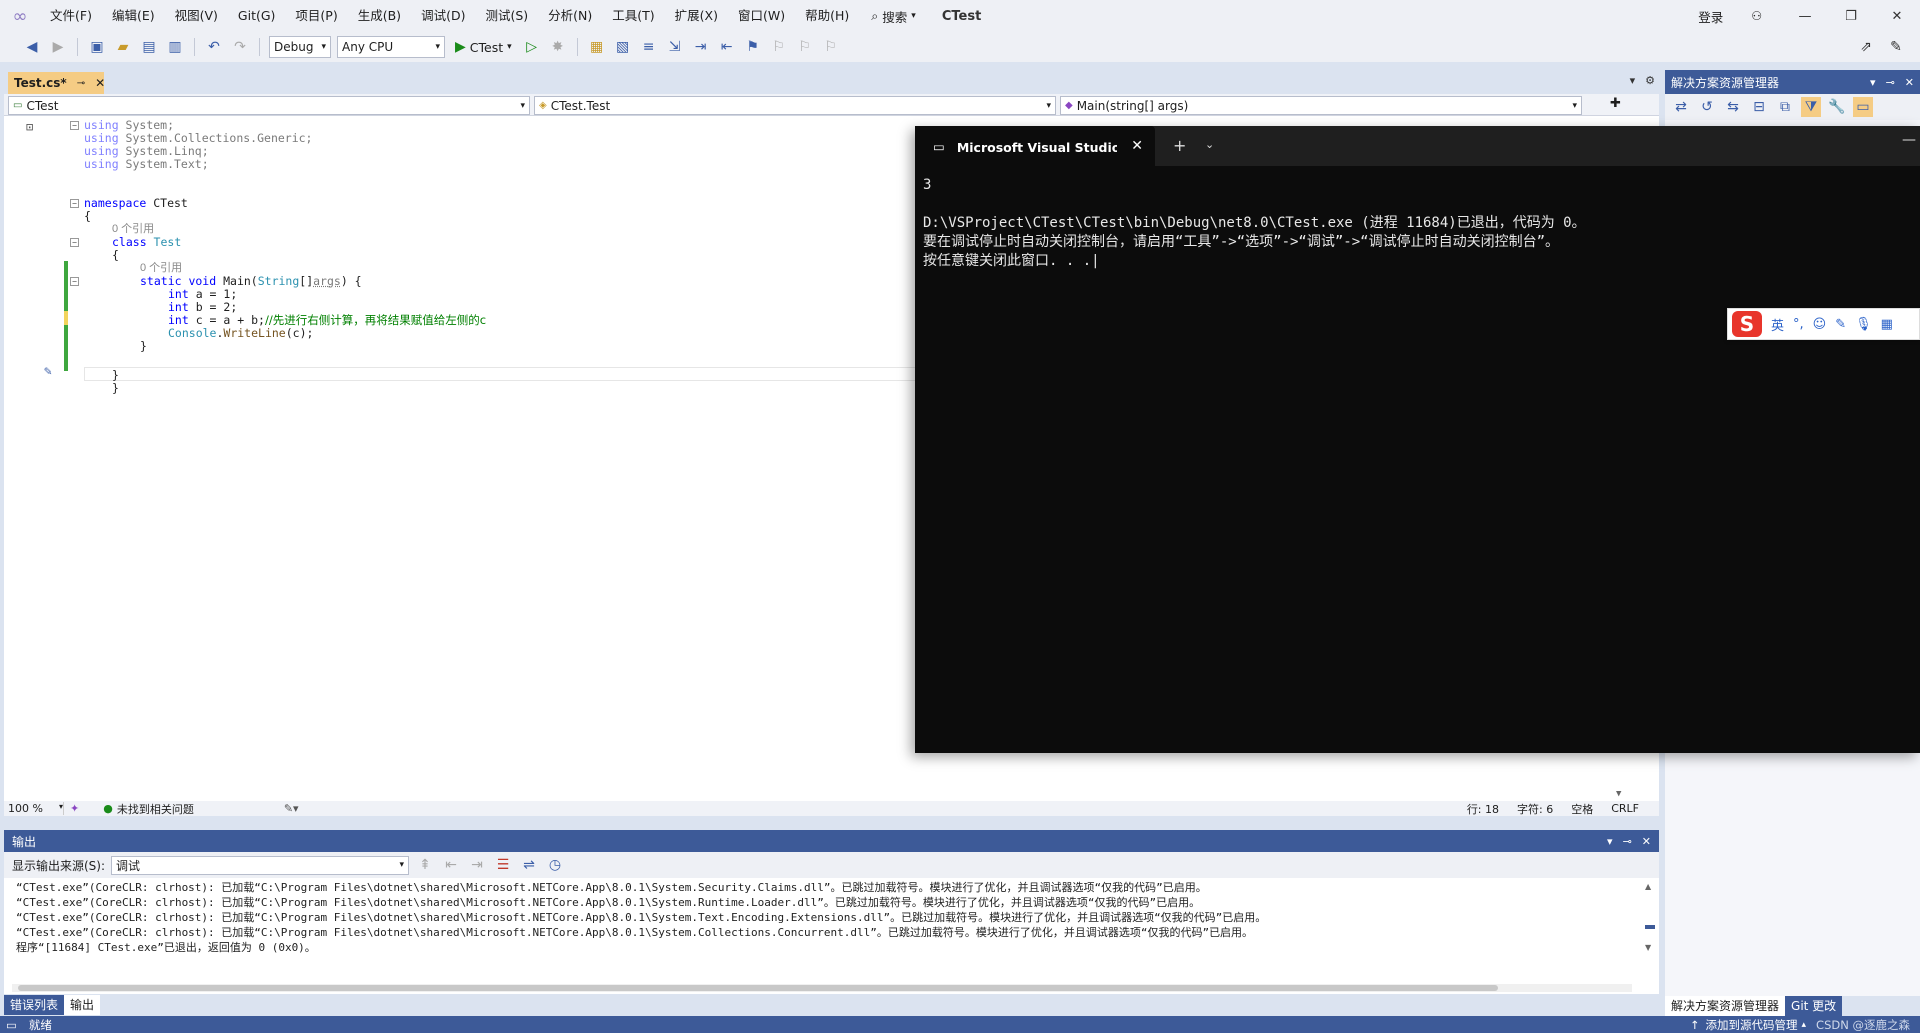  What do you see at coordinates (82, 1005) in the screenshot?
I see `tab-output: 输出` at bounding box center [82, 1005].